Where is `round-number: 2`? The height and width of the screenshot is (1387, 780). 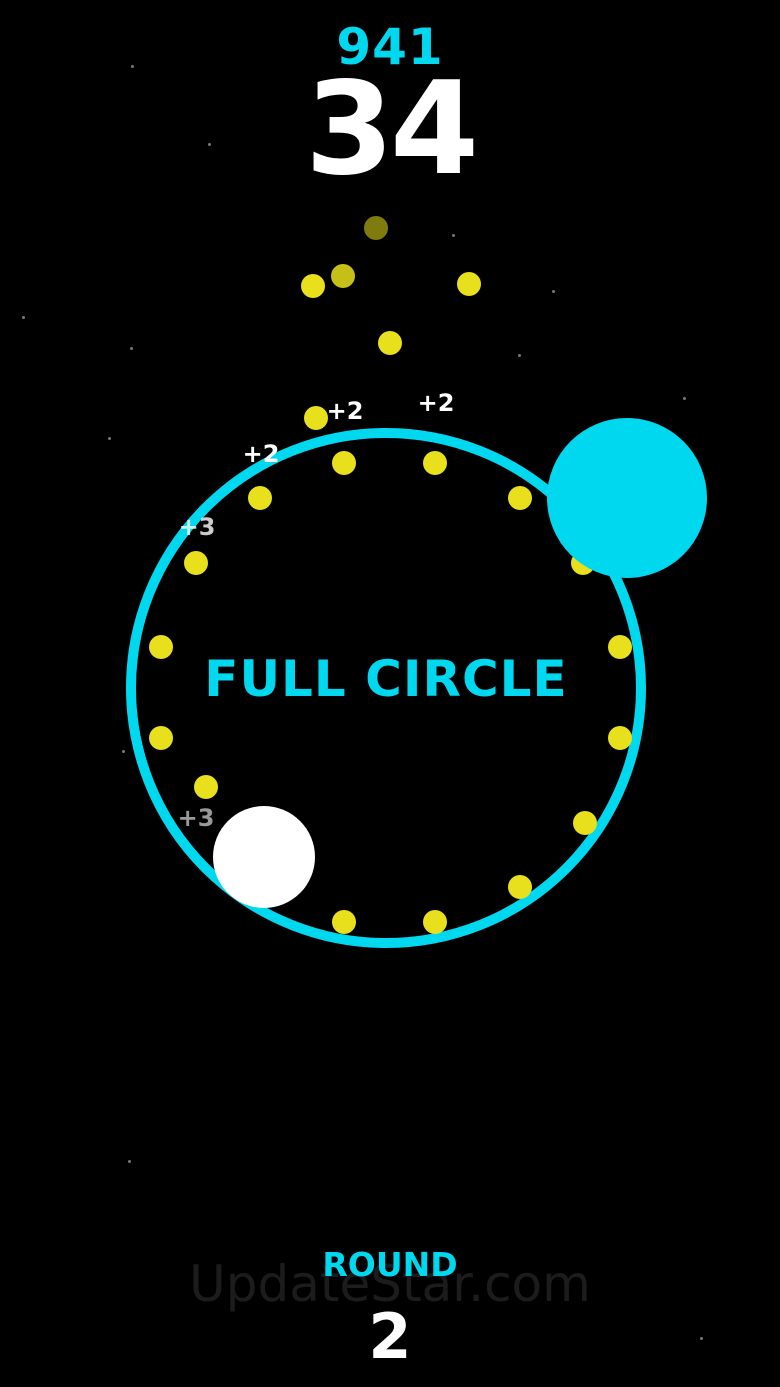 round-number: 2 is located at coordinates (390, 1336).